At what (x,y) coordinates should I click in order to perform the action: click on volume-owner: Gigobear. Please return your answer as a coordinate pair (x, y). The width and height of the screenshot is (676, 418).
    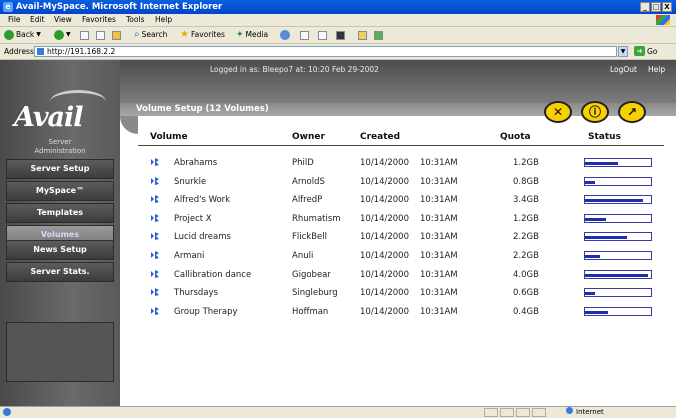
    Looking at the image, I should click on (311, 274).